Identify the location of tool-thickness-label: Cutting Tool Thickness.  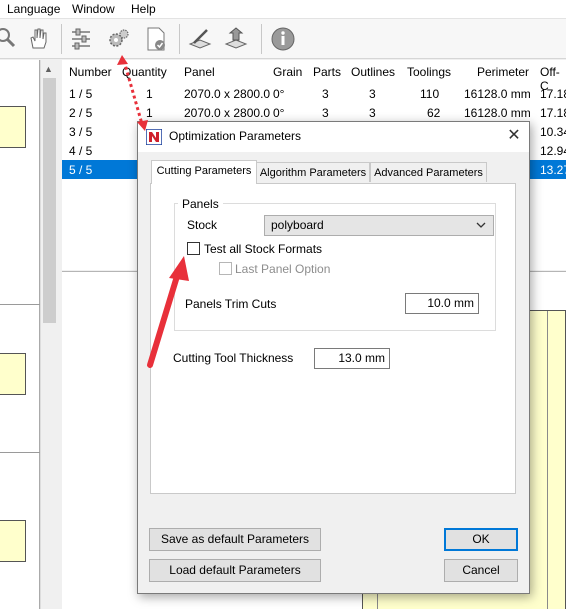
(233, 358).